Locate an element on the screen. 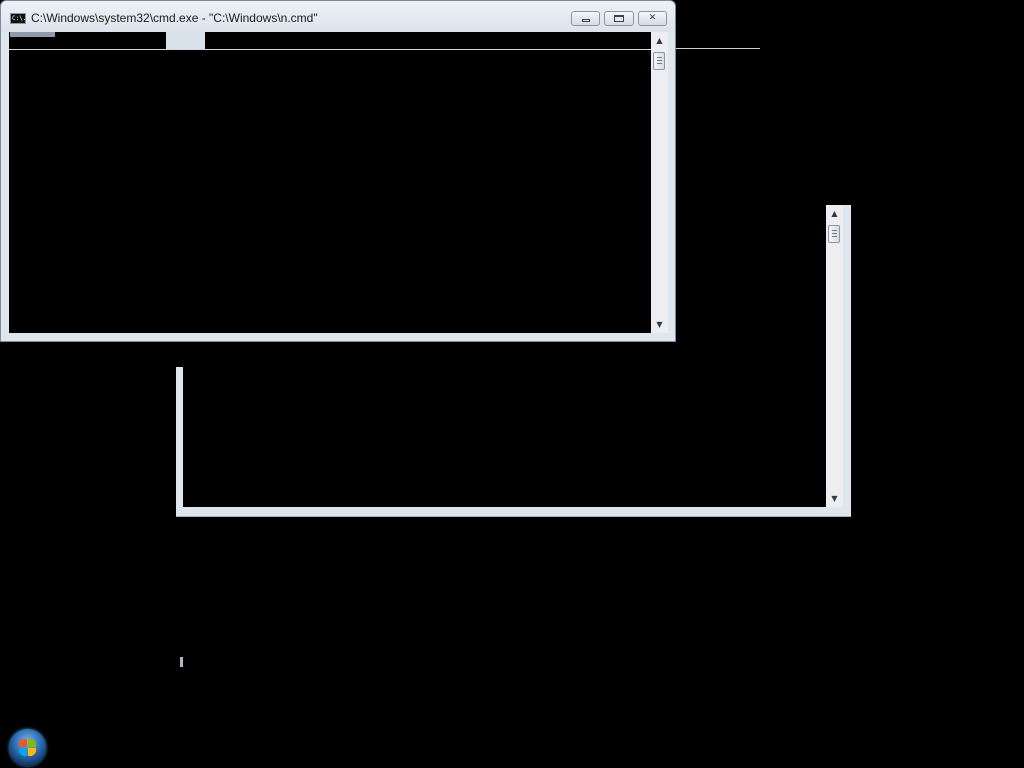 The image size is (1024, 768). window-bottom-border is located at coordinates (513, 512).